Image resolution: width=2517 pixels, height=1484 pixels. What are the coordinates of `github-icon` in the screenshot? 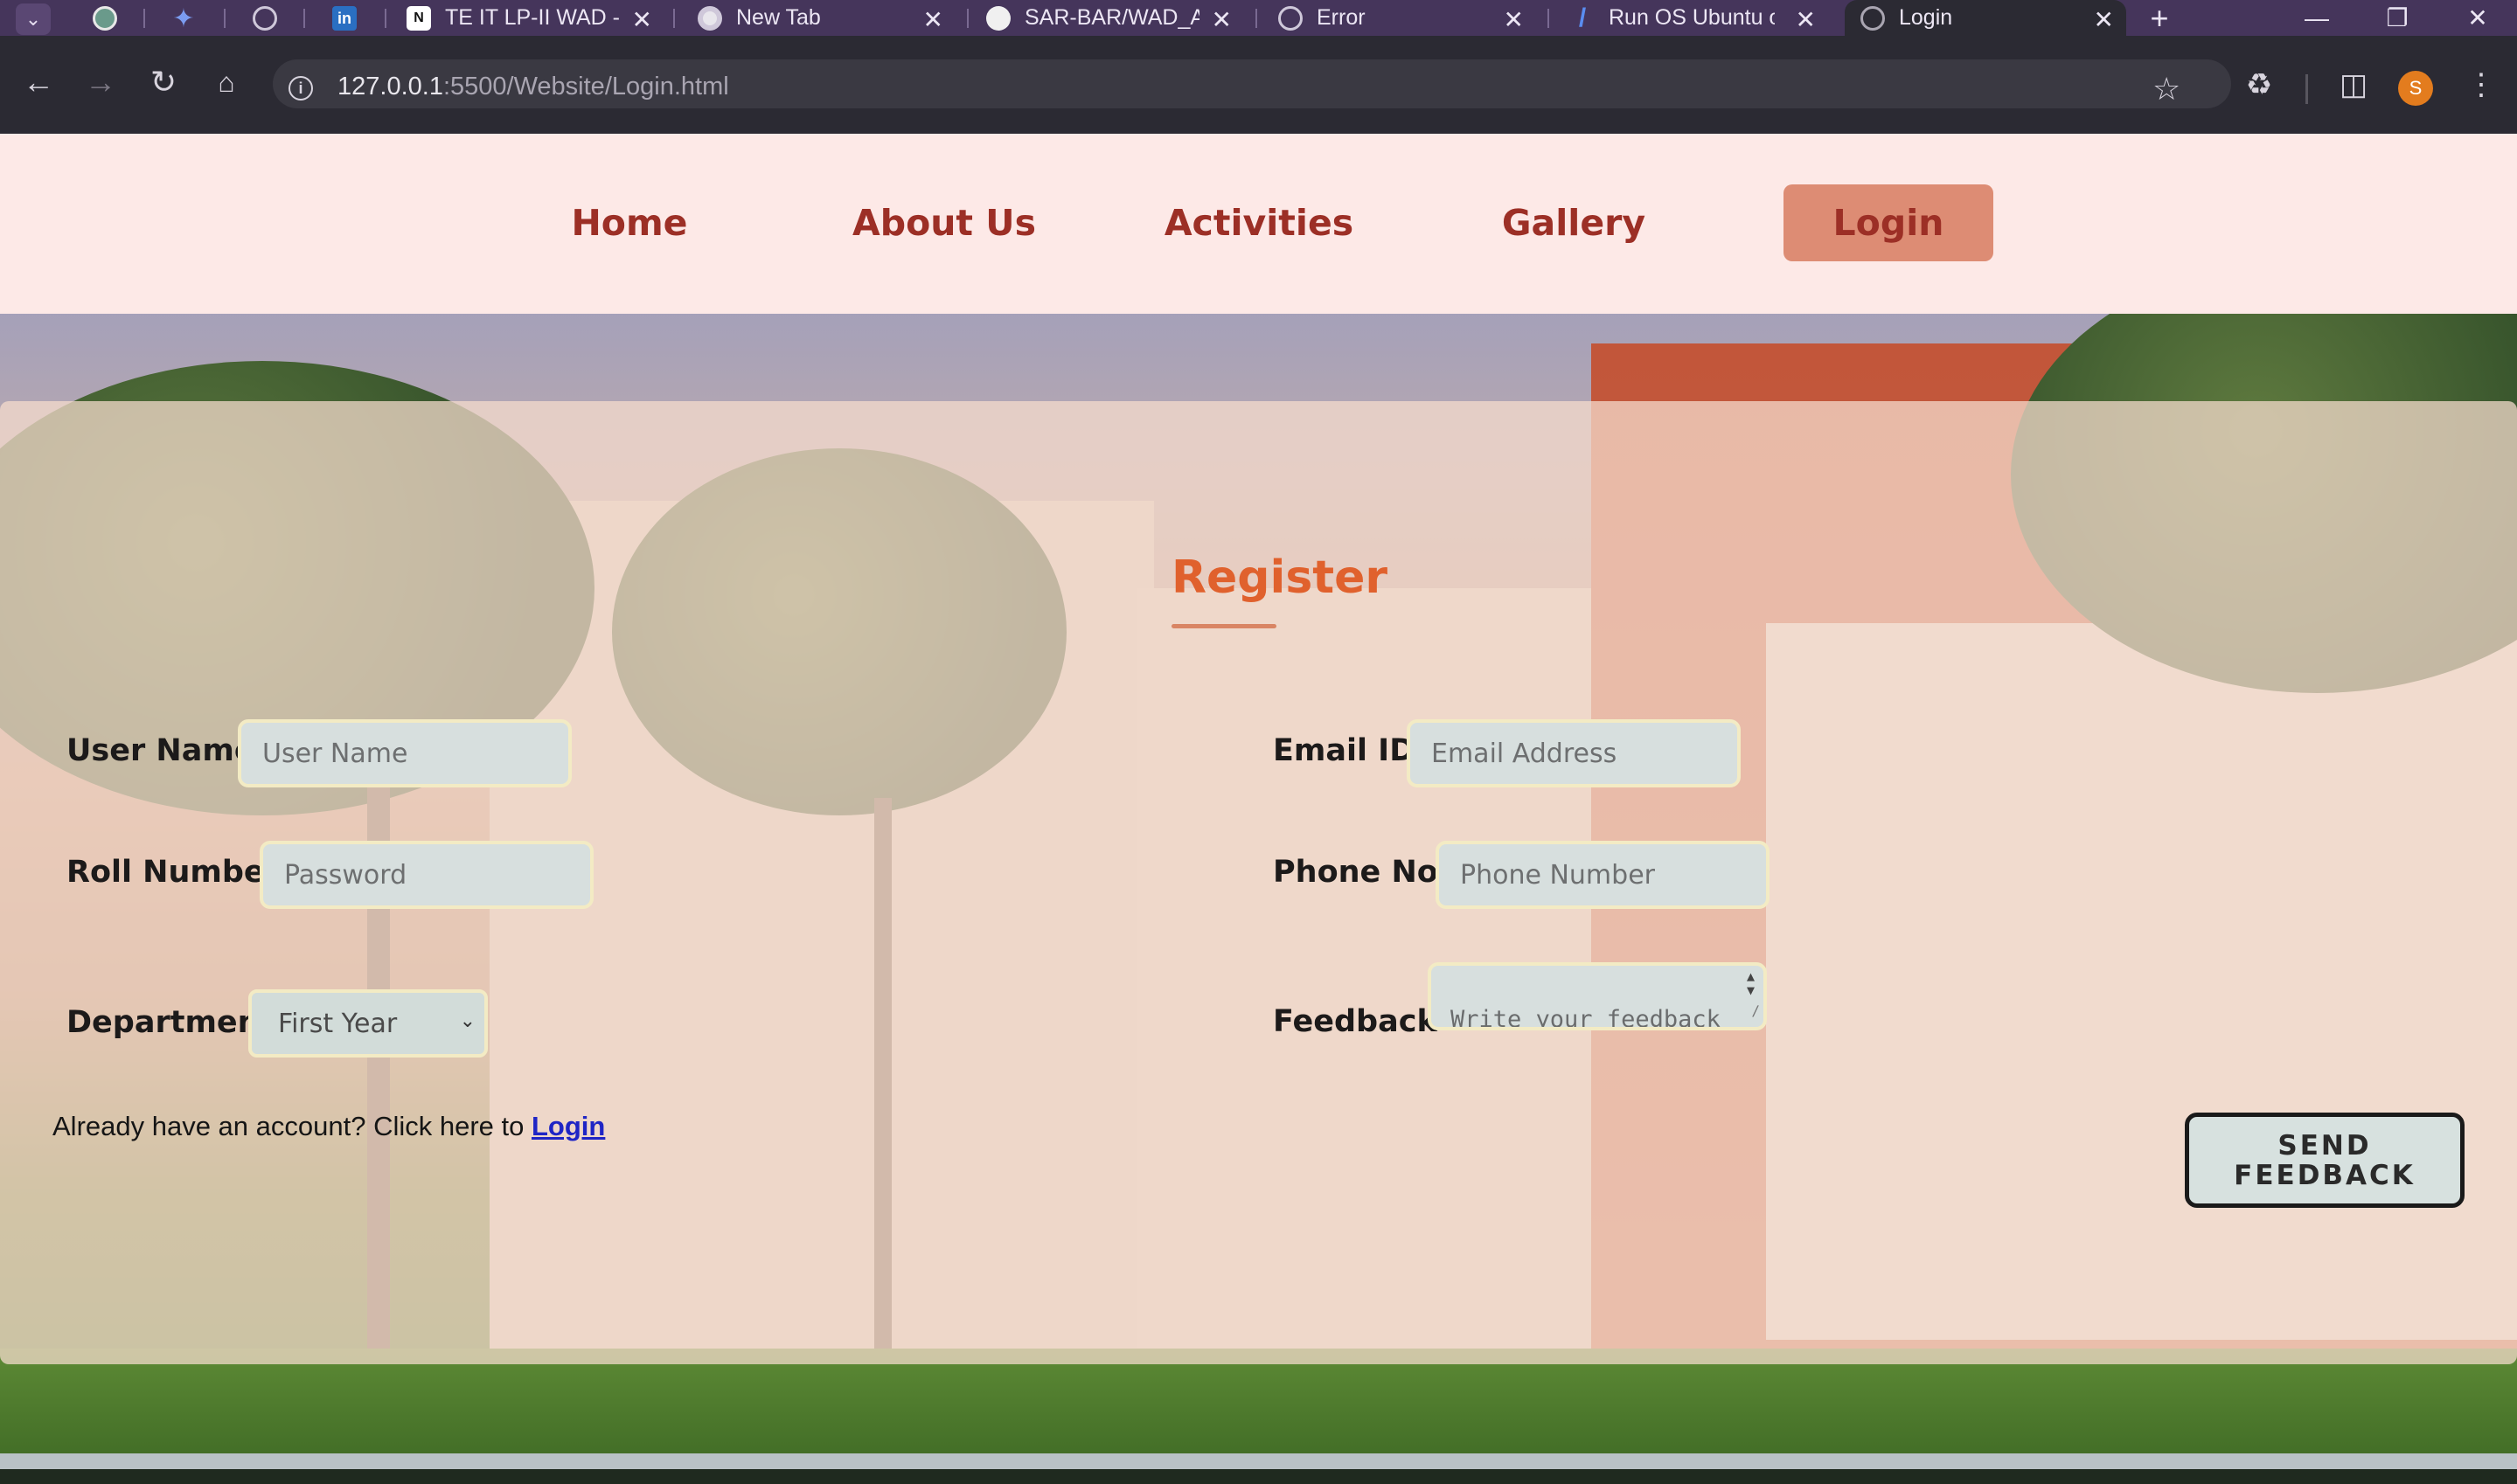 It's located at (999, 18).